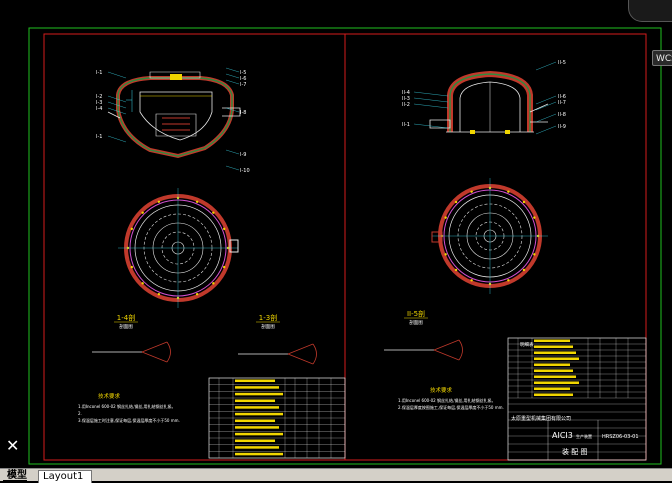  What do you see at coordinates (336, 475) in the screenshot?
I see `layout-tab-bar: 模型 Layout1` at bounding box center [336, 475].